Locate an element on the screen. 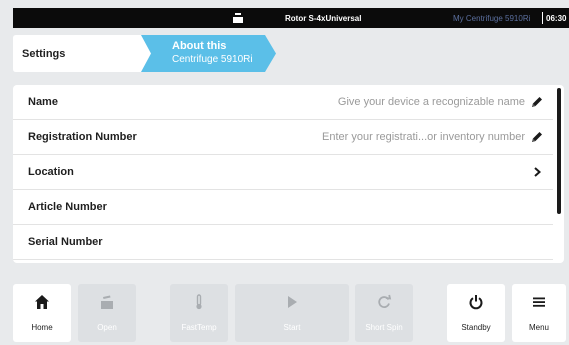  row-location: Location is located at coordinates (283, 172).